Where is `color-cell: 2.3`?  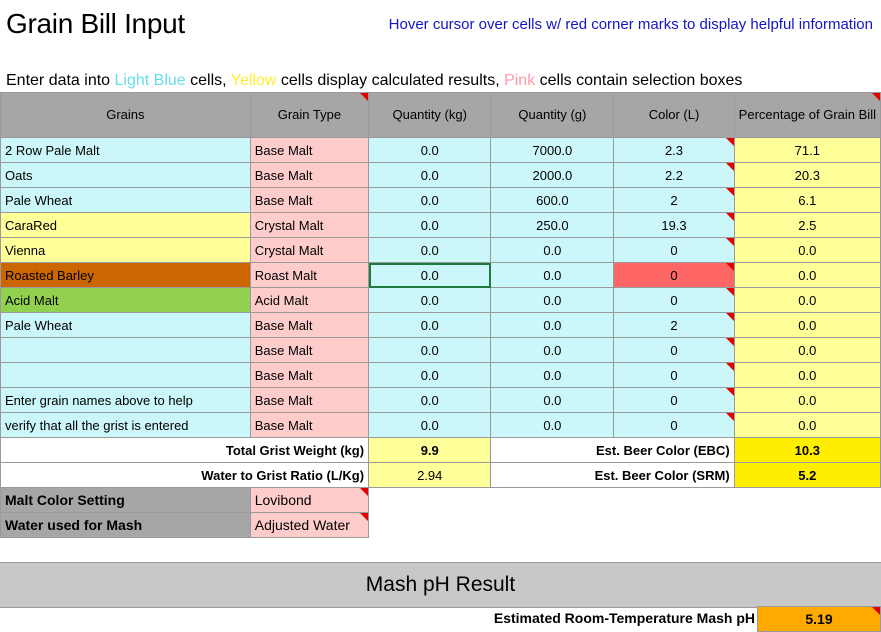 color-cell: 2.3 is located at coordinates (674, 150).